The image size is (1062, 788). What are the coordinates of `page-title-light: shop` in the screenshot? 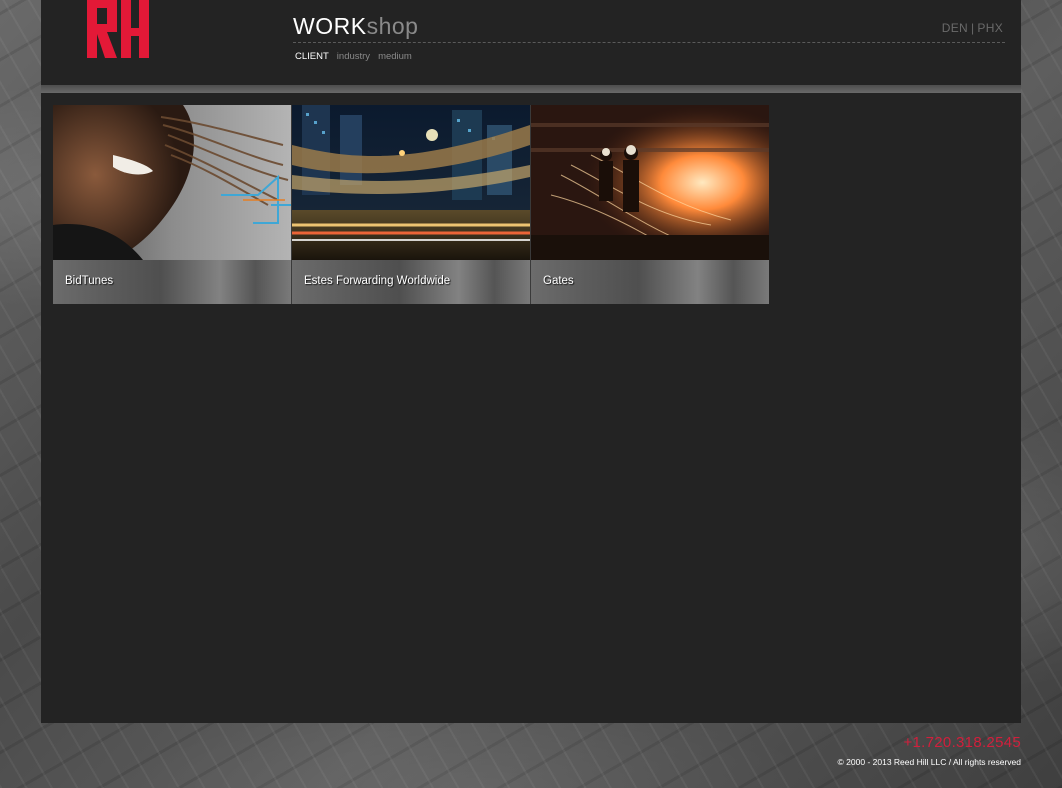 It's located at (392, 26).